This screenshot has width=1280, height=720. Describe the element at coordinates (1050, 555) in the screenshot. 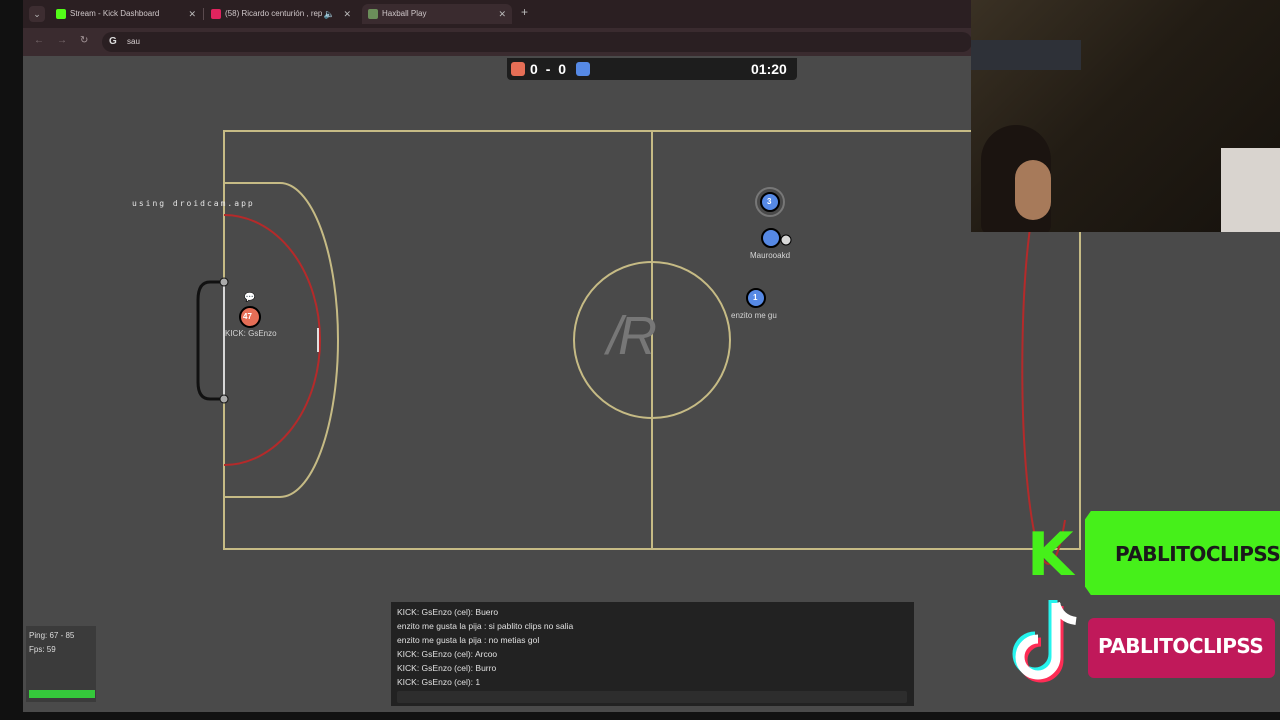

I see `kick-logo-icon: K` at that location.